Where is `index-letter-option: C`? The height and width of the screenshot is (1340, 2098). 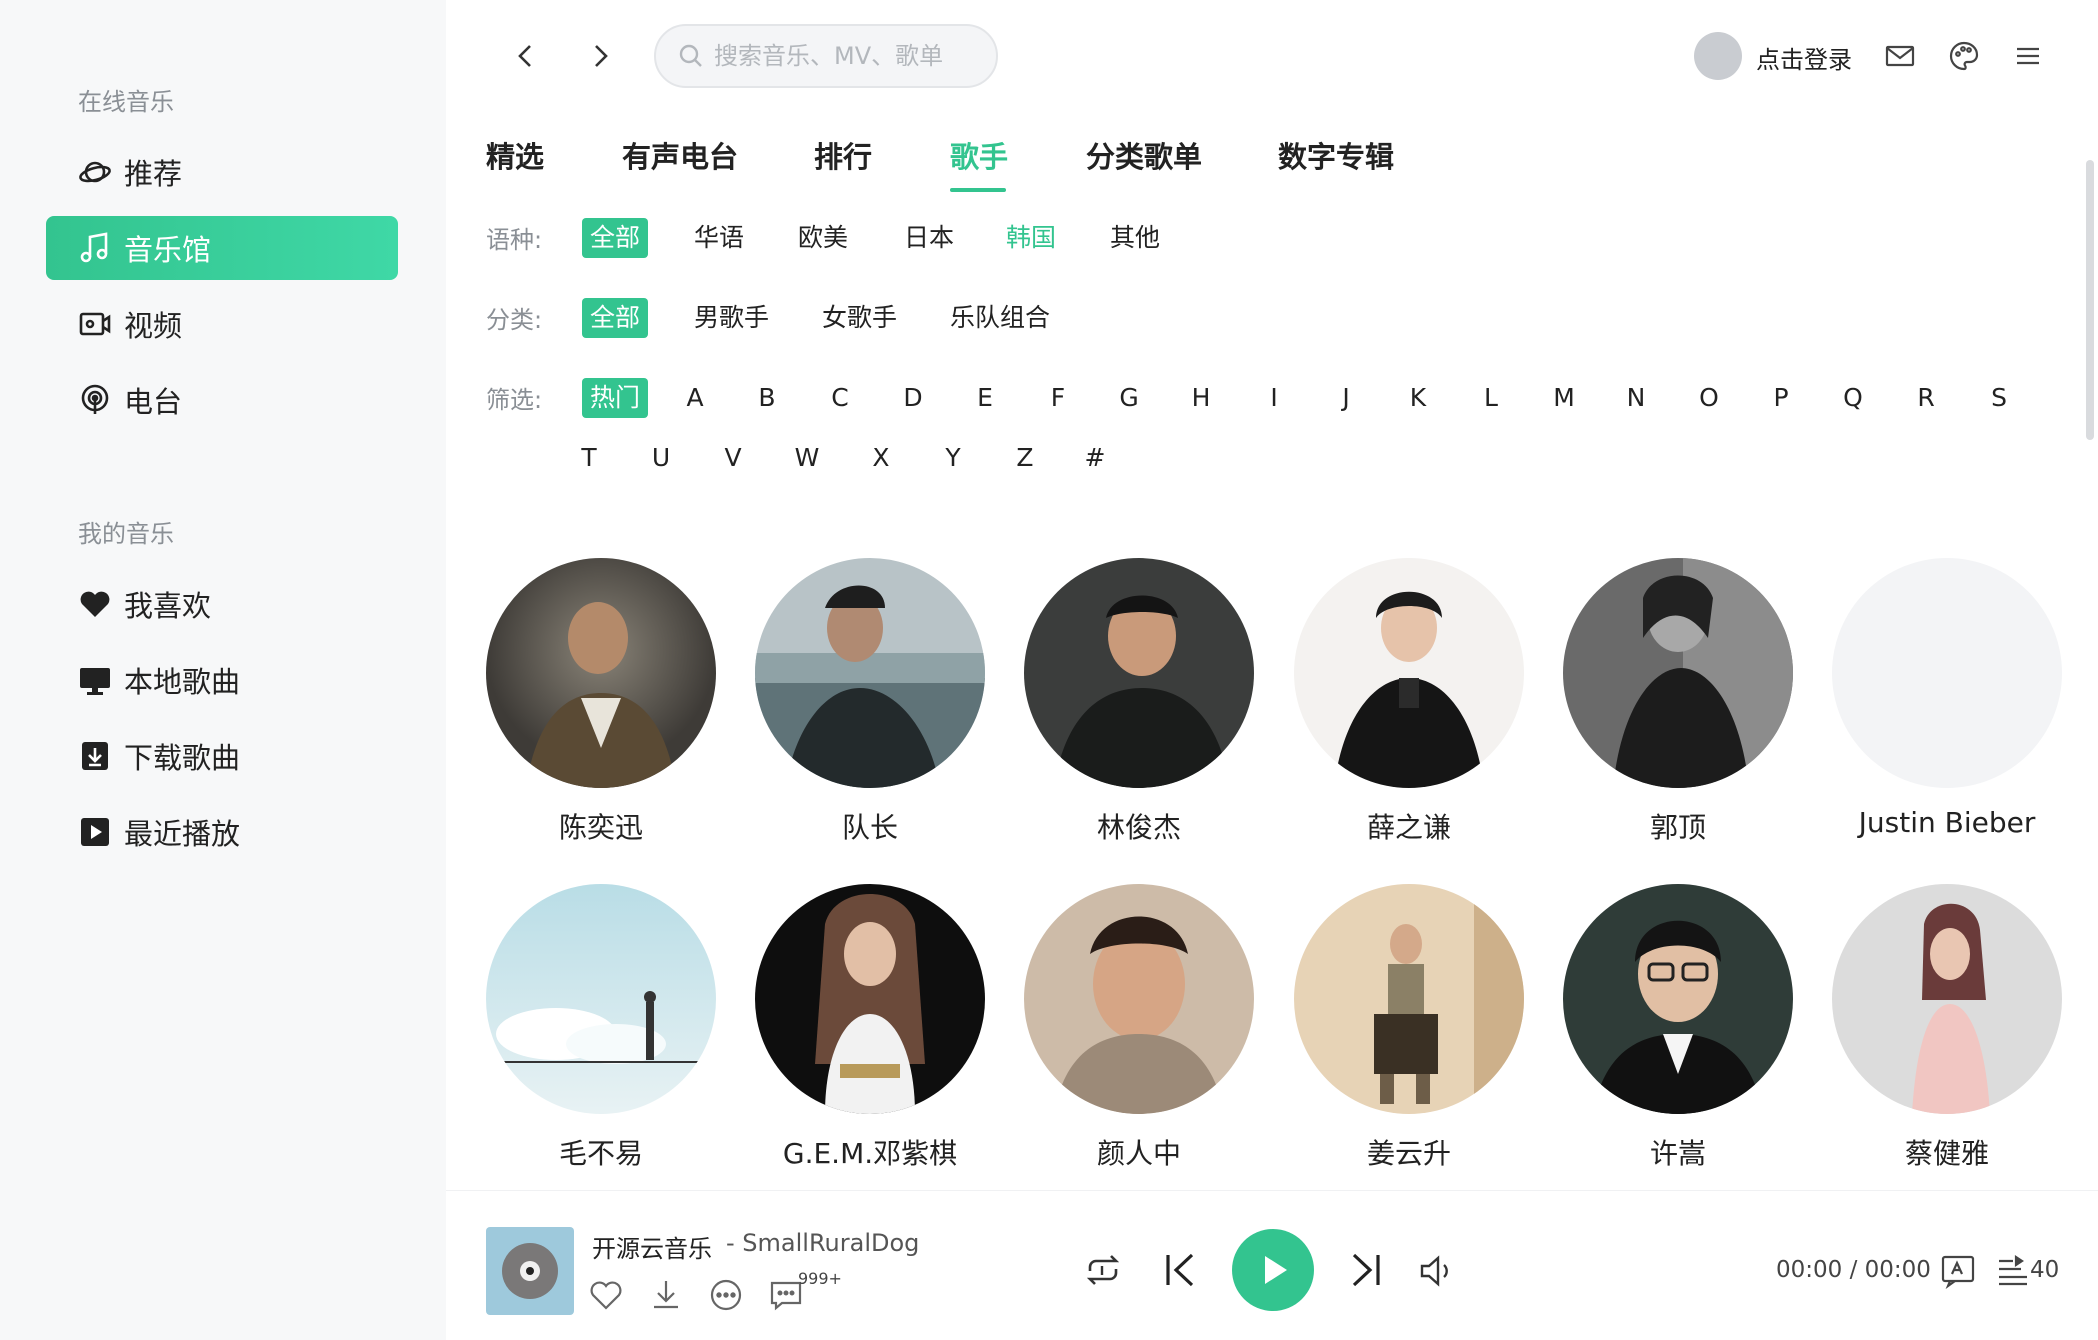
index-letter-option: C is located at coordinates (840, 398).